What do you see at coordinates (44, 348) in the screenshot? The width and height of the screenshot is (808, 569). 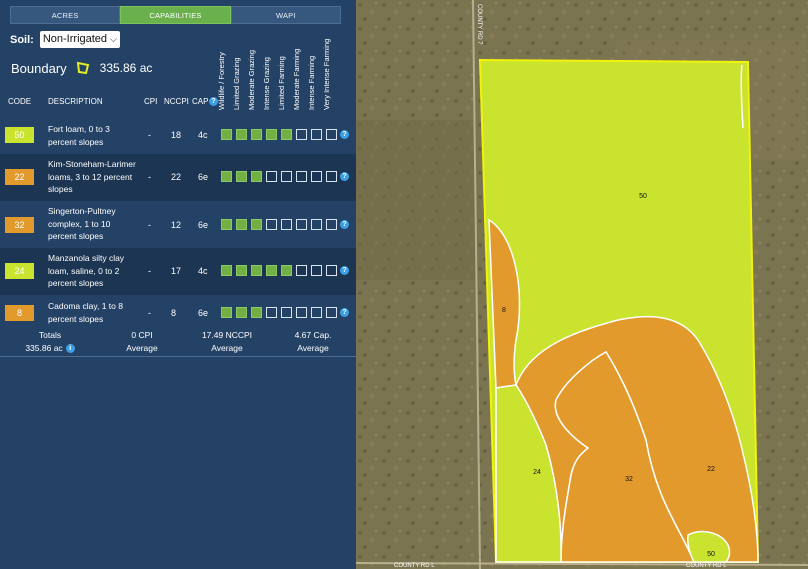 I see `totals-acres: 335.86 ac` at bounding box center [44, 348].